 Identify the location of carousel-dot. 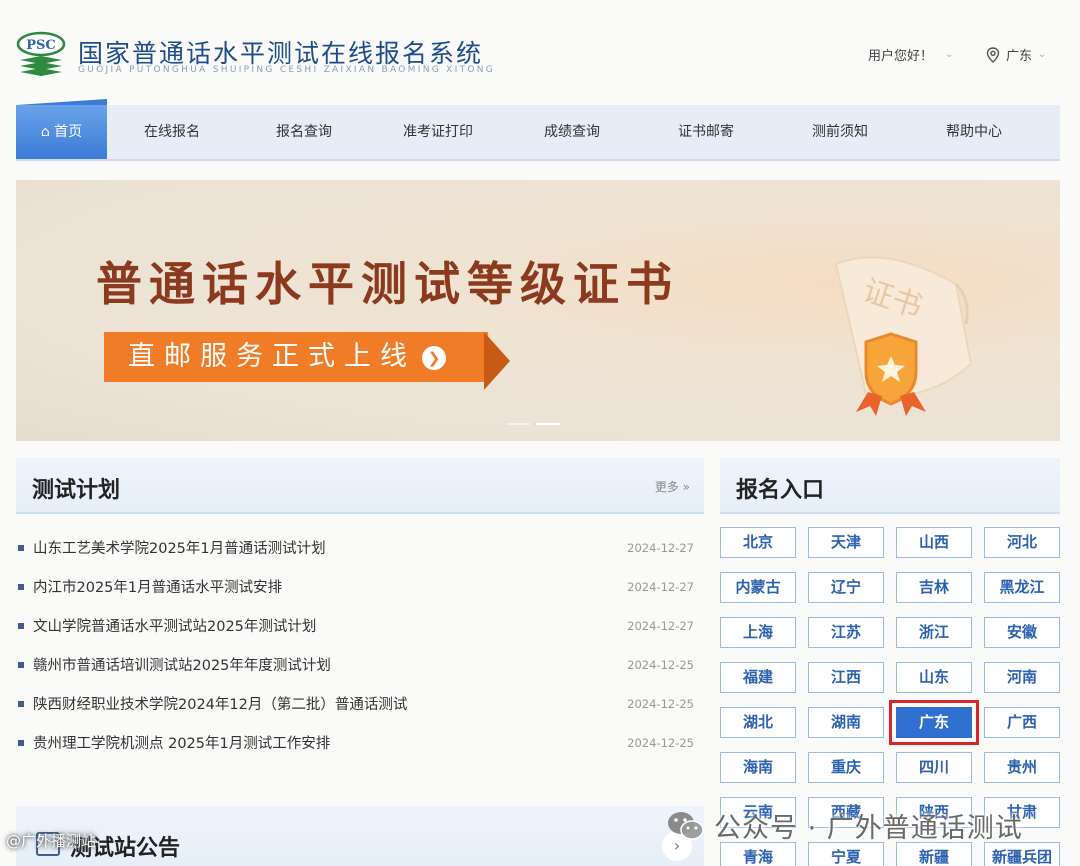
(518, 424).